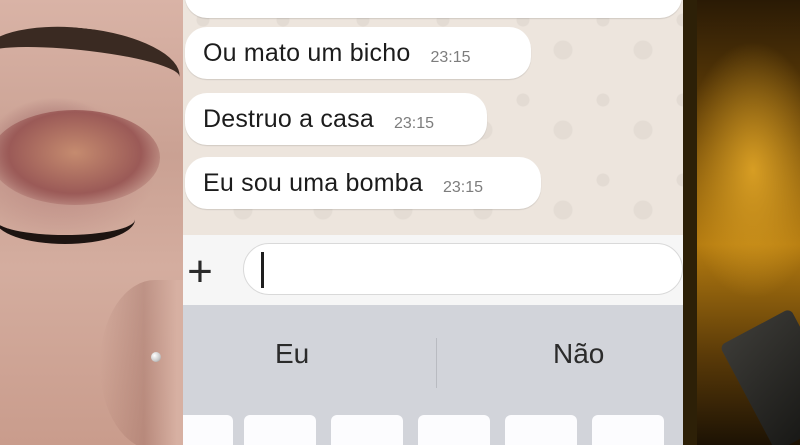 Image resolution: width=800 pixels, height=445 pixels. I want to click on nose, so click(141, 362).